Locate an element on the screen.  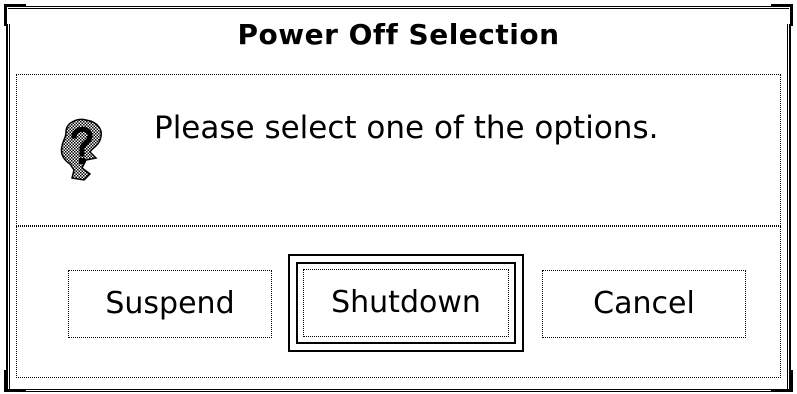
shutdown-button-label: Shutdown is located at coordinates (406, 302).